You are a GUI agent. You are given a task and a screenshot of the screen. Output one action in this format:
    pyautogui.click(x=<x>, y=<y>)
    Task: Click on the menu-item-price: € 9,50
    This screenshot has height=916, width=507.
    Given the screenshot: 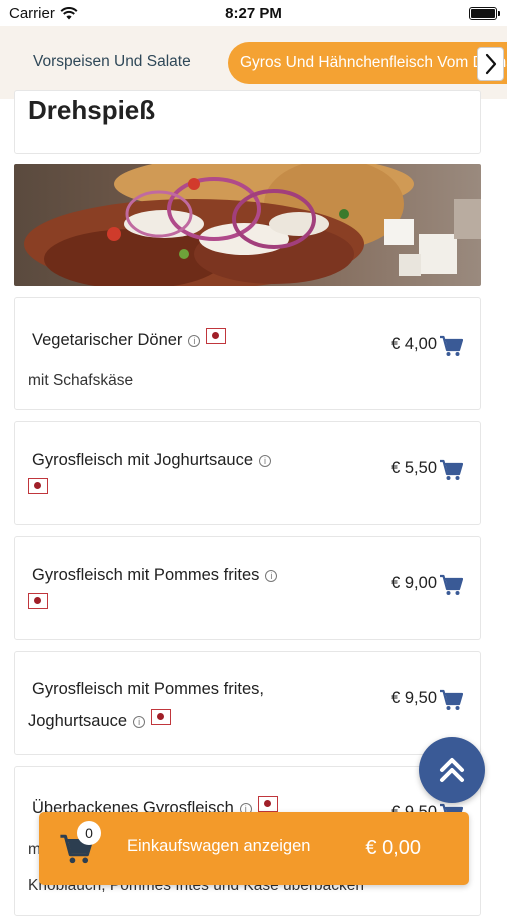 What is the action you would take?
    pyautogui.click(x=414, y=698)
    